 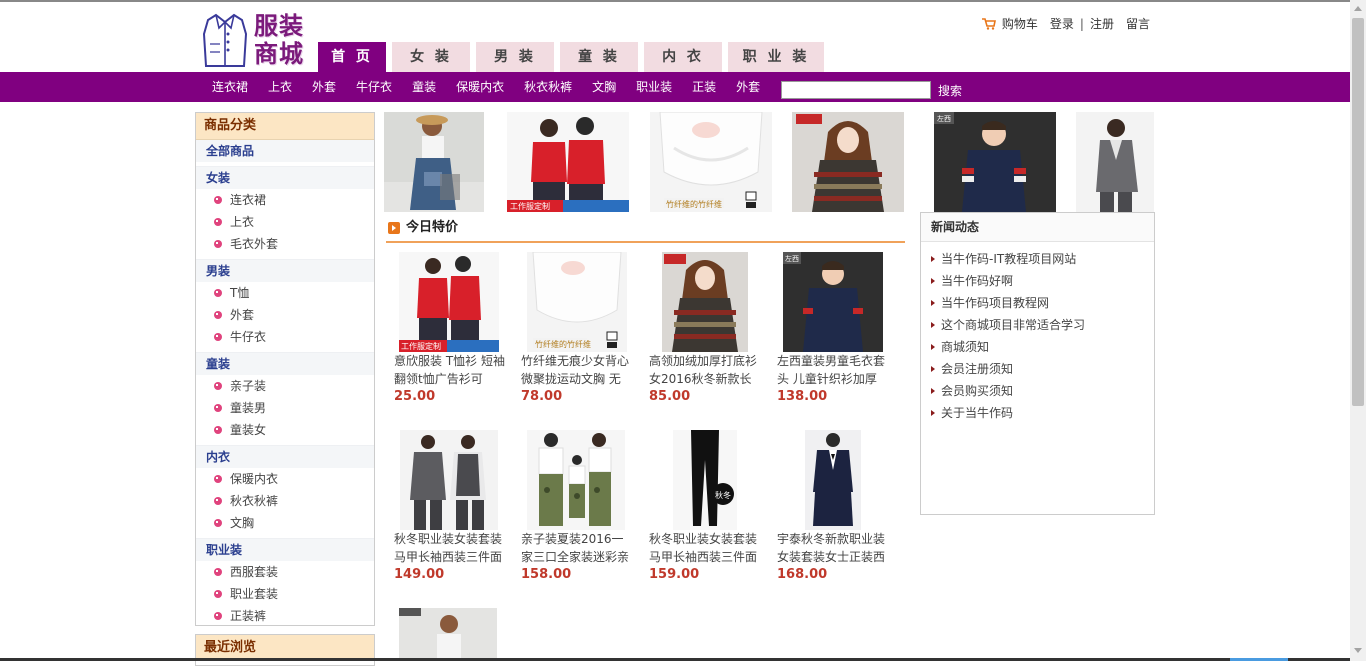 I want to click on product-price: 168.00, so click(x=802, y=574).